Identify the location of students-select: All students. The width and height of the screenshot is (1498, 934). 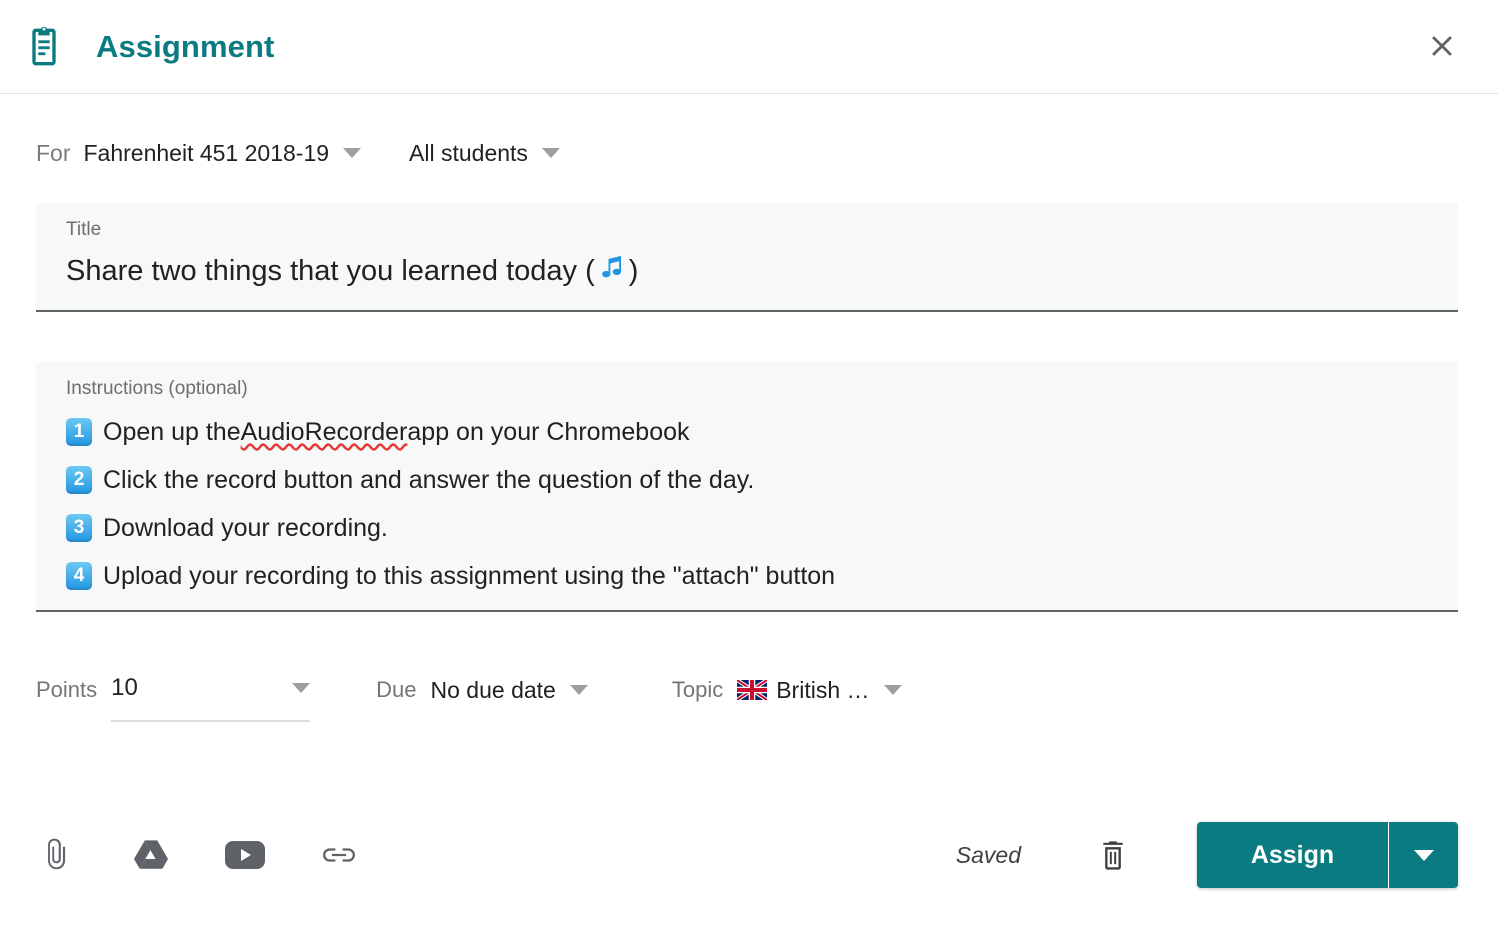
(484, 153).